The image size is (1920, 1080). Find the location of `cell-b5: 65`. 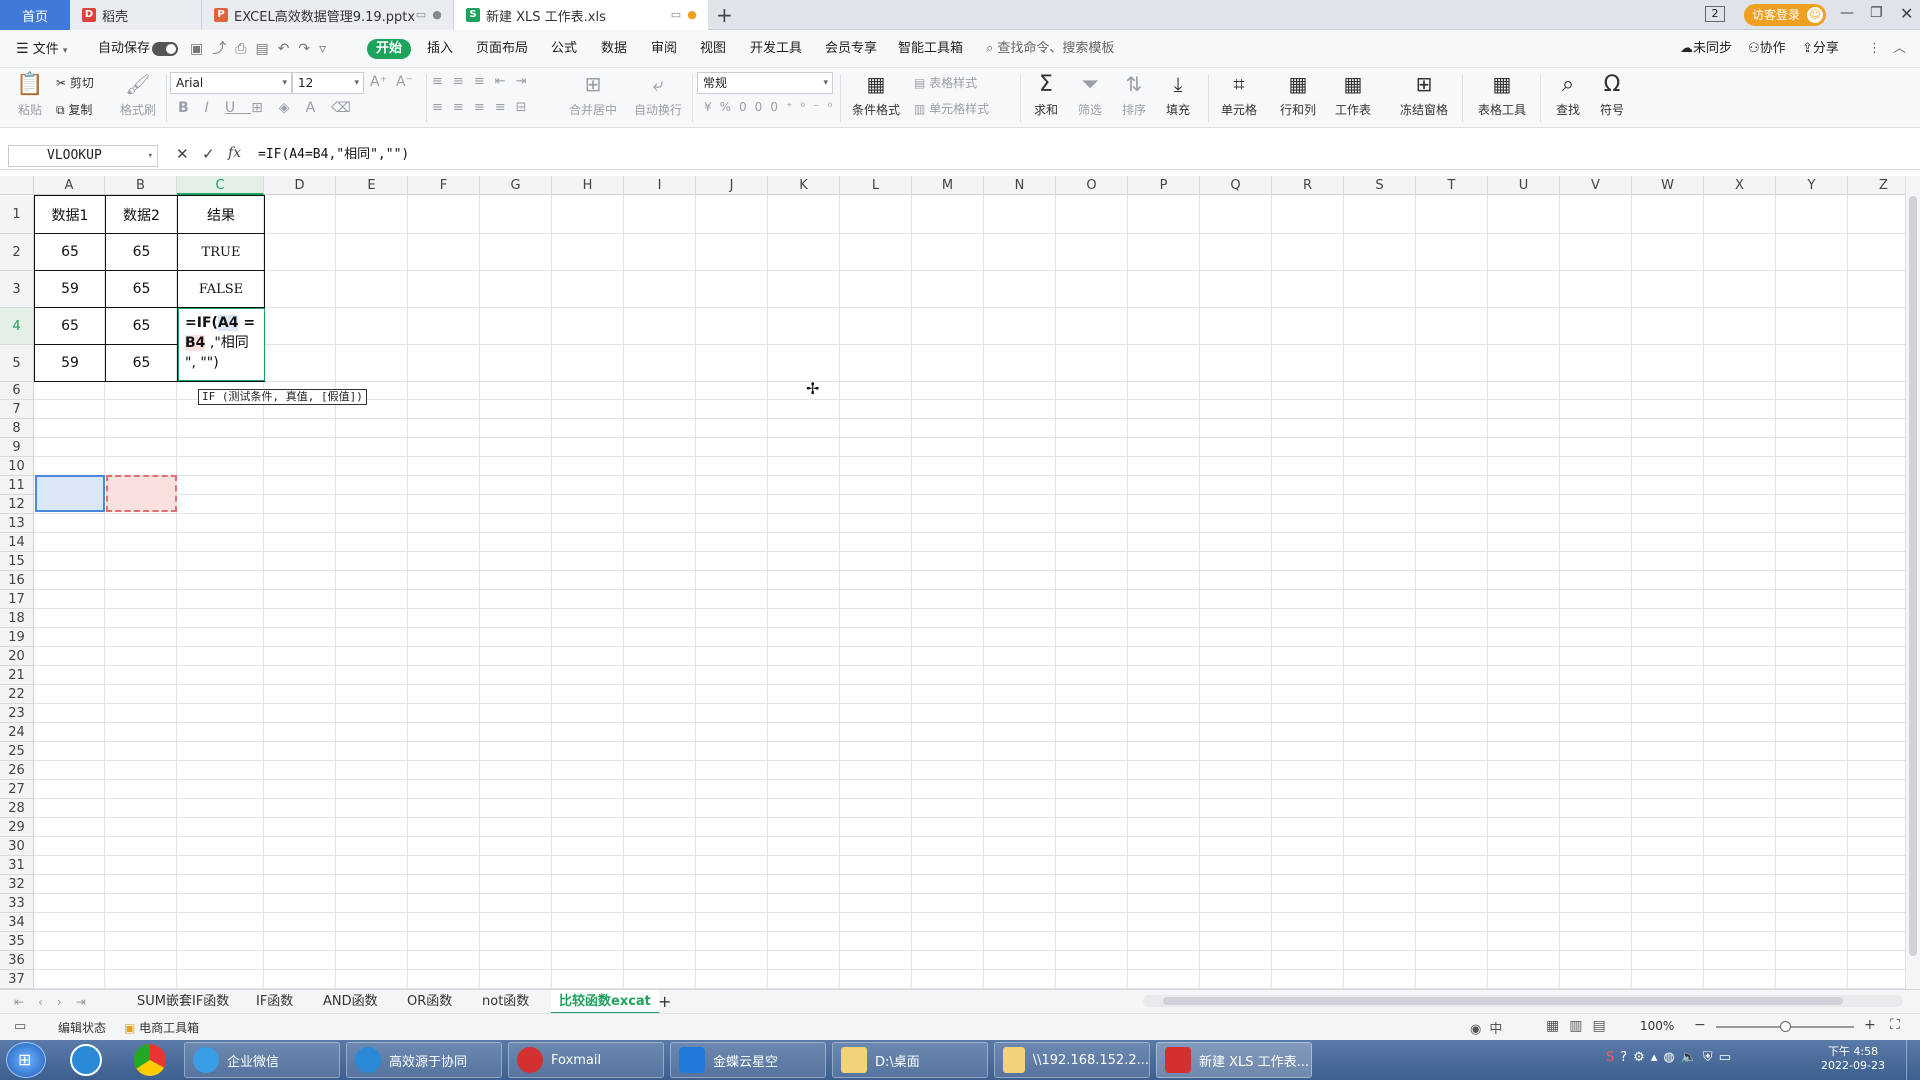

cell-b5: 65 is located at coordinates (141, 363).